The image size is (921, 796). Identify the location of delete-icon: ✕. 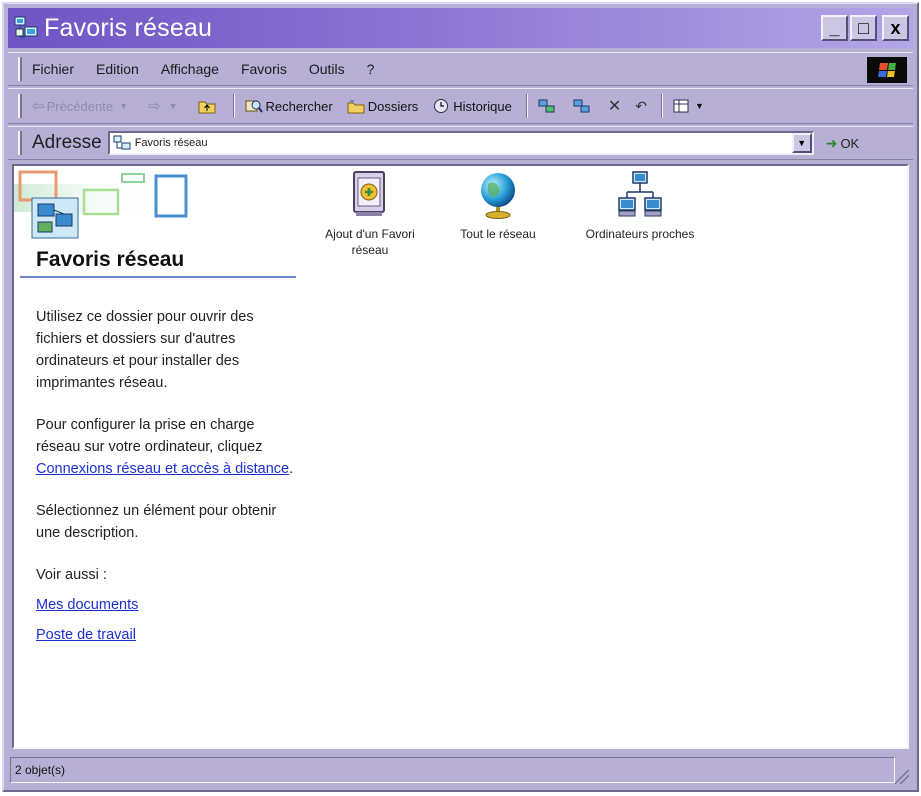
(614, 106).